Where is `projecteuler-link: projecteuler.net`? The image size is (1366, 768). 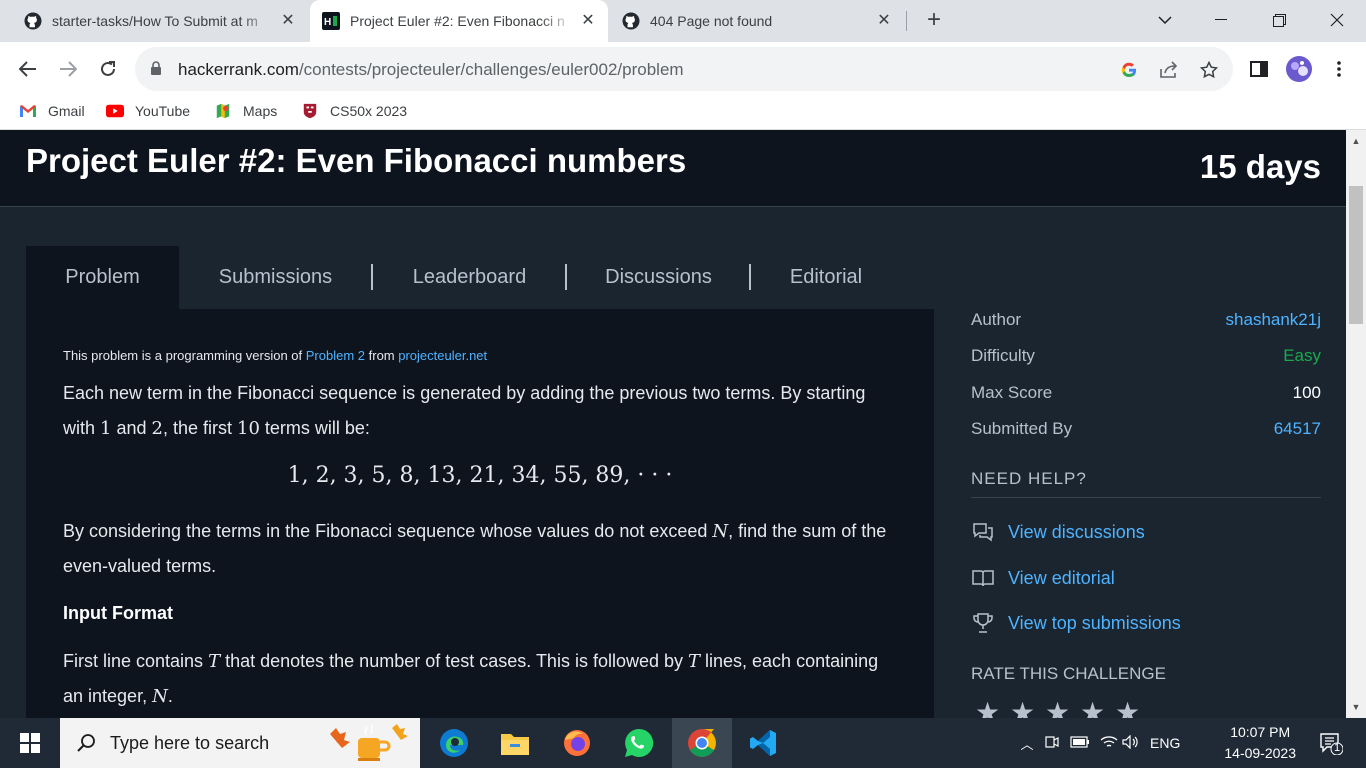
projecteuler-link: projecteuler.net is located at coordinates (442, 355).